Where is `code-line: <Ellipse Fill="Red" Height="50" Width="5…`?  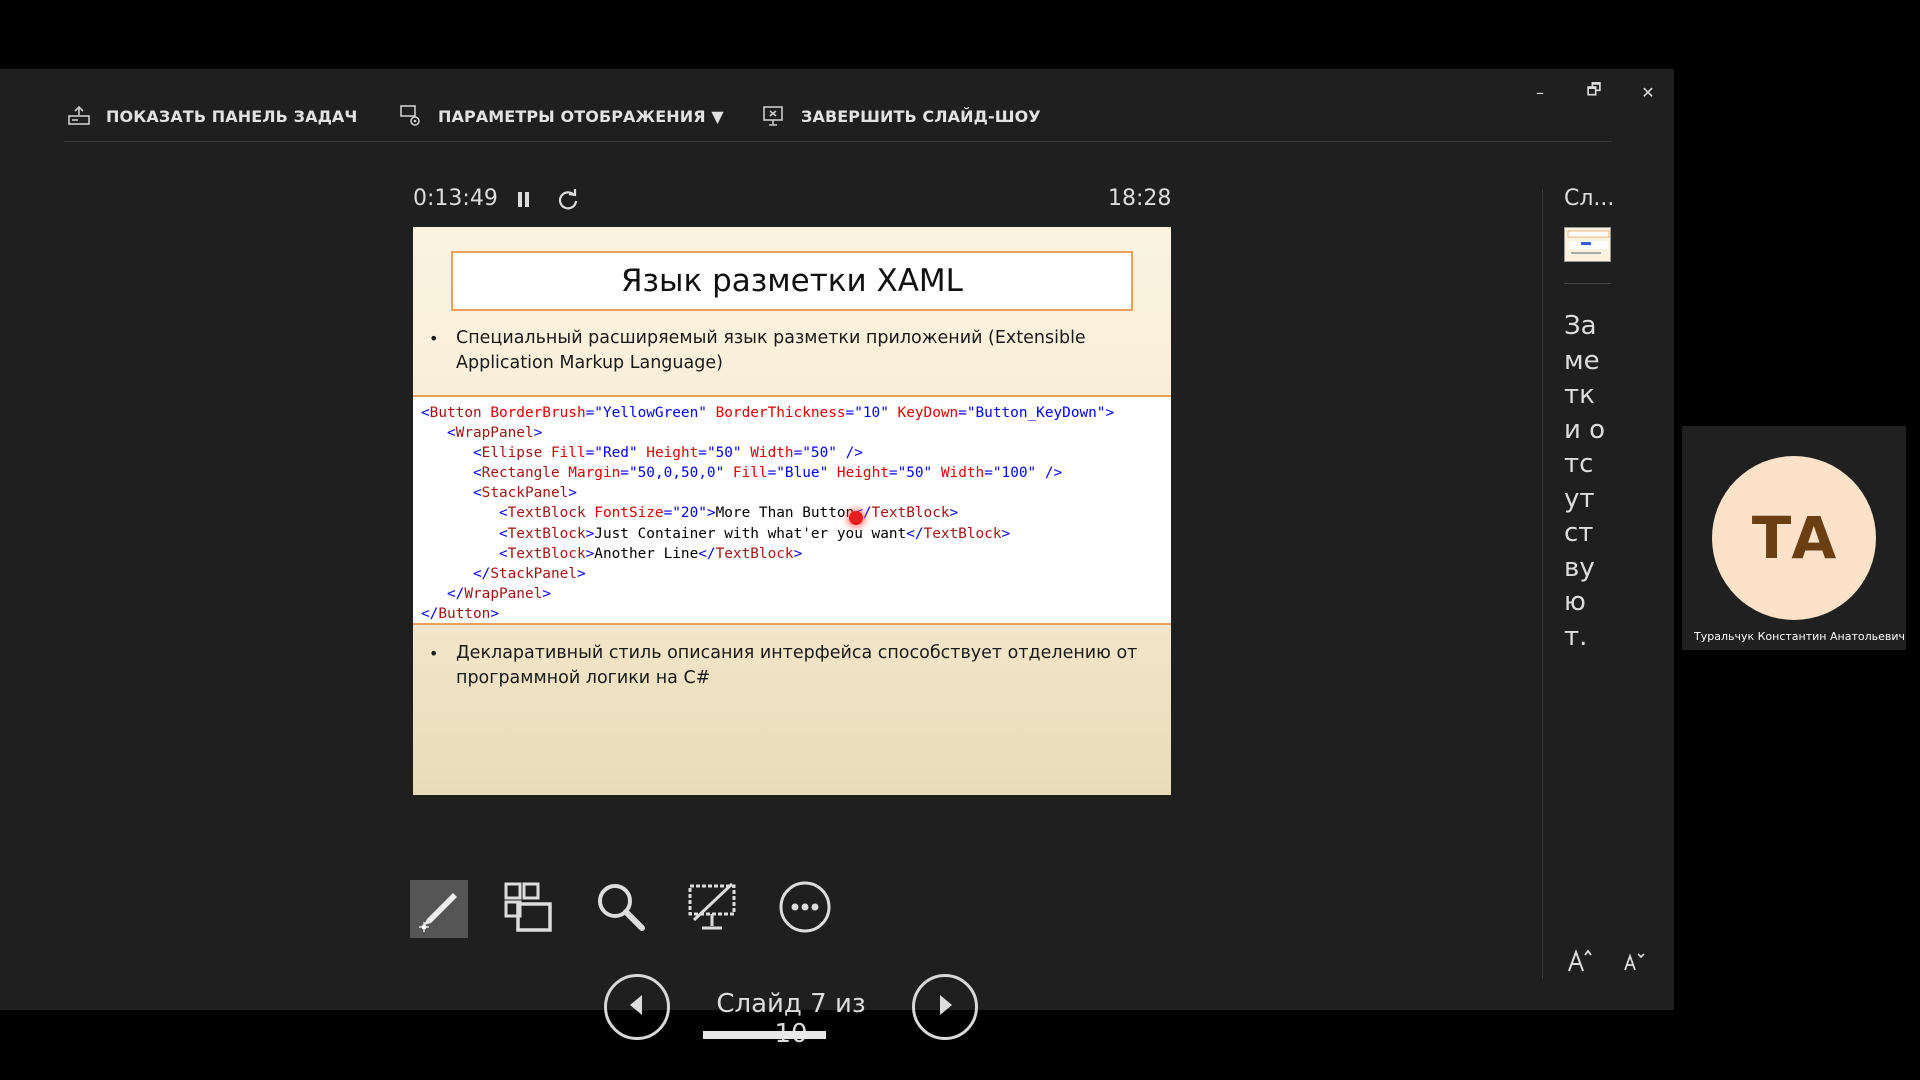
code-line: <Ellipse Fill="Red" Height="50" Width="5… is located at coordinates (796, 453).